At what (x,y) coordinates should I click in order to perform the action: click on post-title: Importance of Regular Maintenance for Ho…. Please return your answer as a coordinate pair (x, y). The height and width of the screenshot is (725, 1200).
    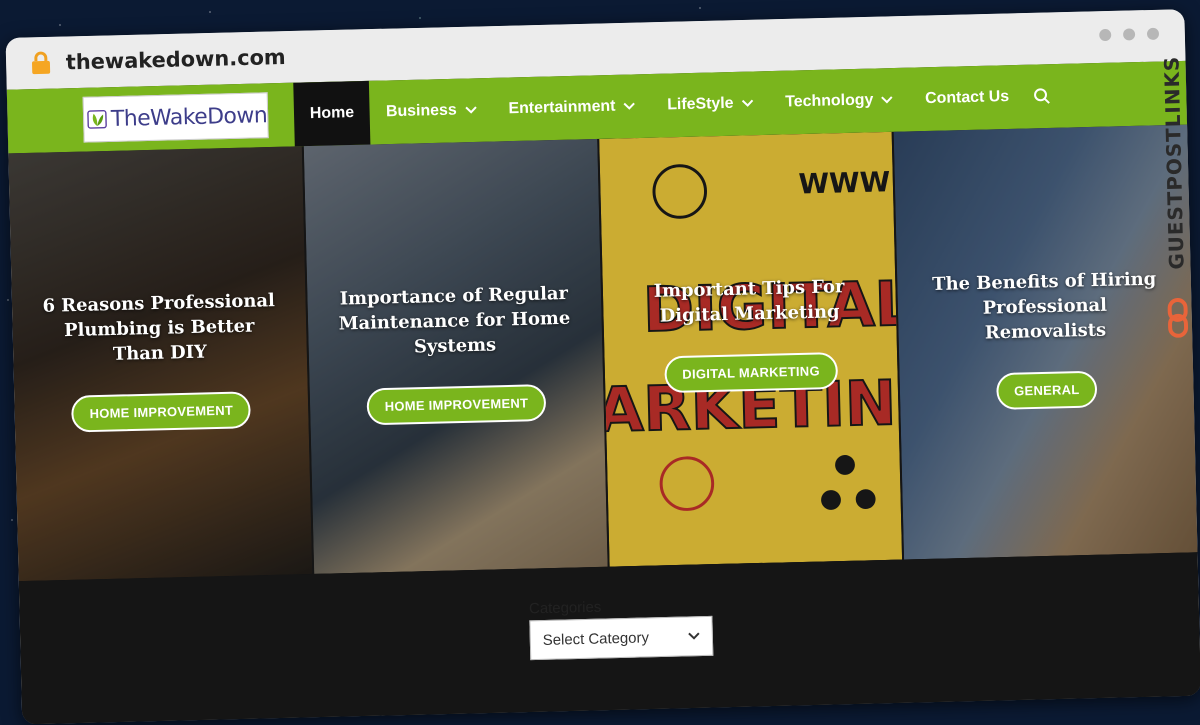
    Looking at the image, I should click on (454, 321).